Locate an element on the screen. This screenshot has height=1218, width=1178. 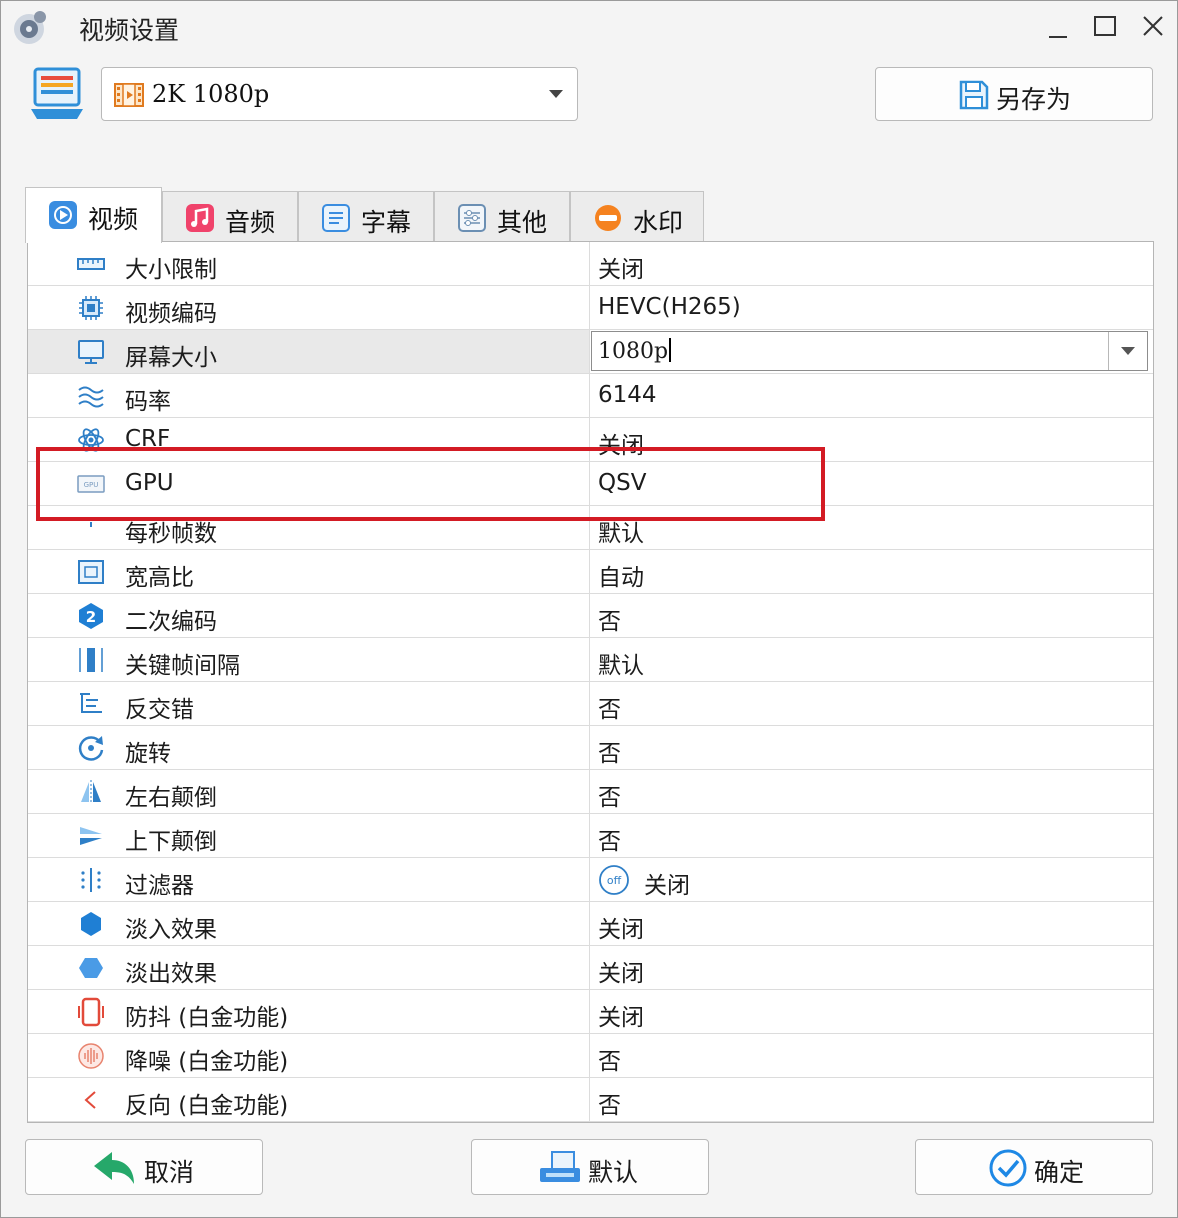
setting-row: 屏幕大小 1080p is located at coordinates (590, 352).